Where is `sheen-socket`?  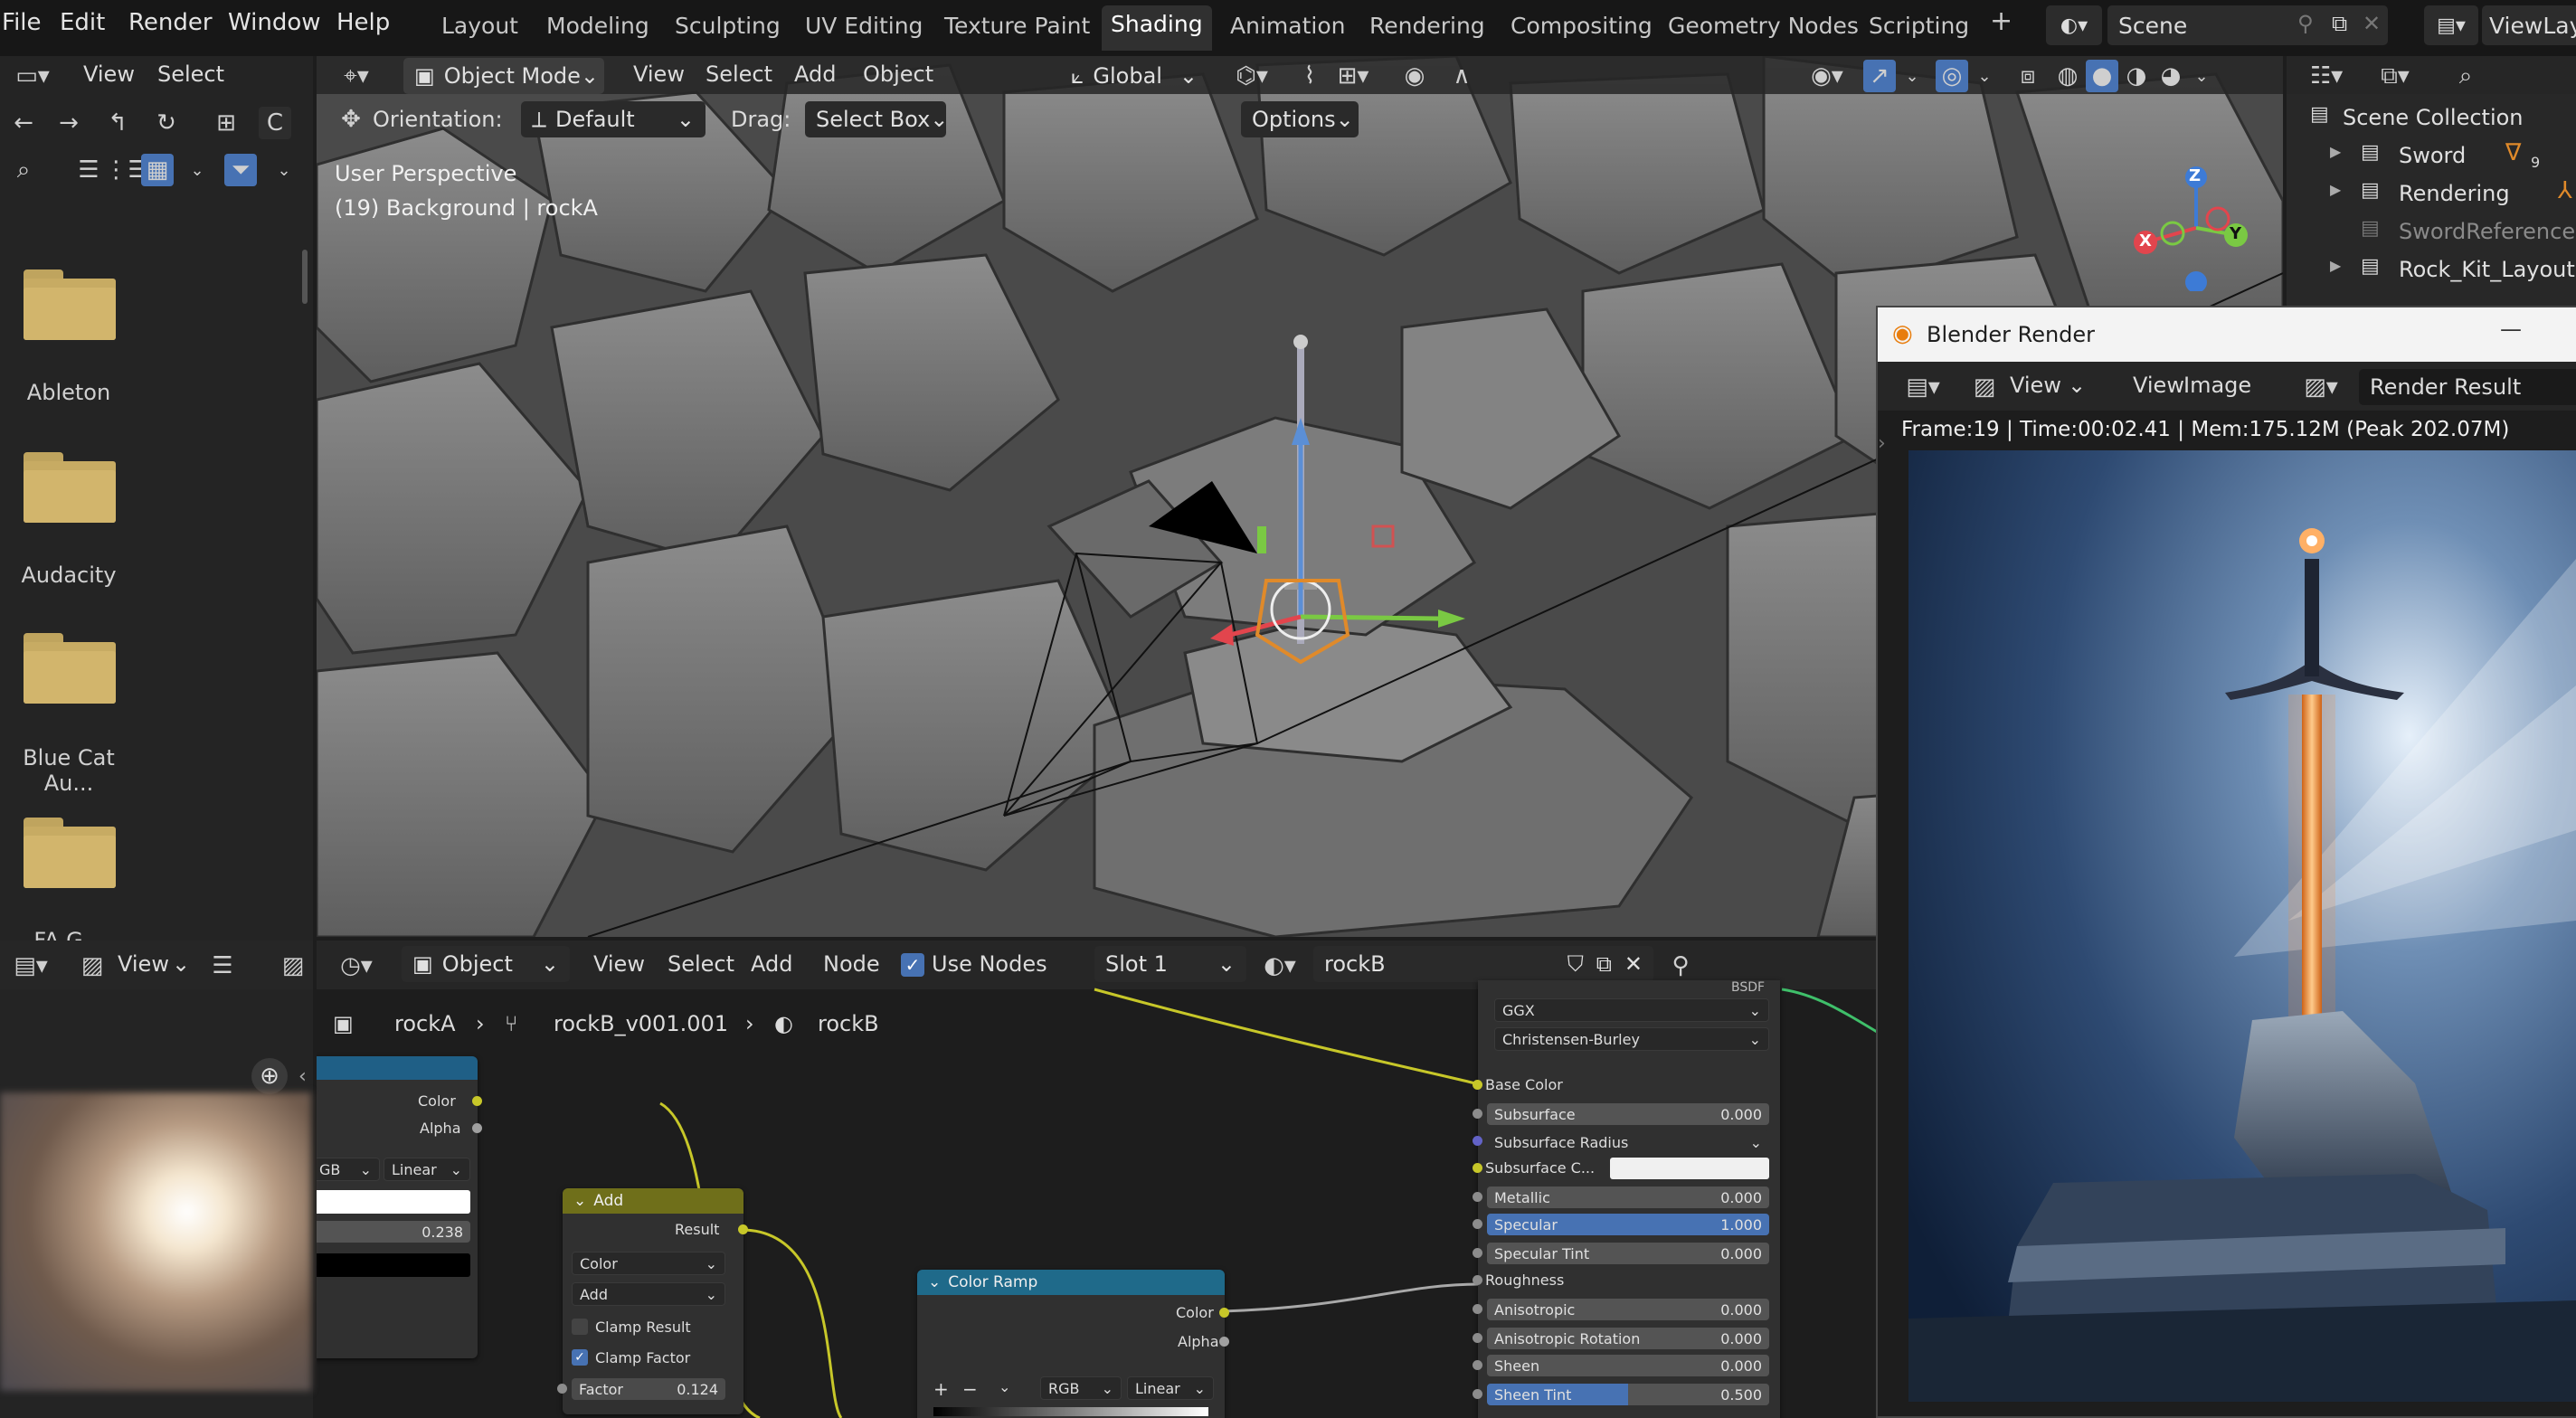
sheen-socket is located at coordinates (1477, 1365).